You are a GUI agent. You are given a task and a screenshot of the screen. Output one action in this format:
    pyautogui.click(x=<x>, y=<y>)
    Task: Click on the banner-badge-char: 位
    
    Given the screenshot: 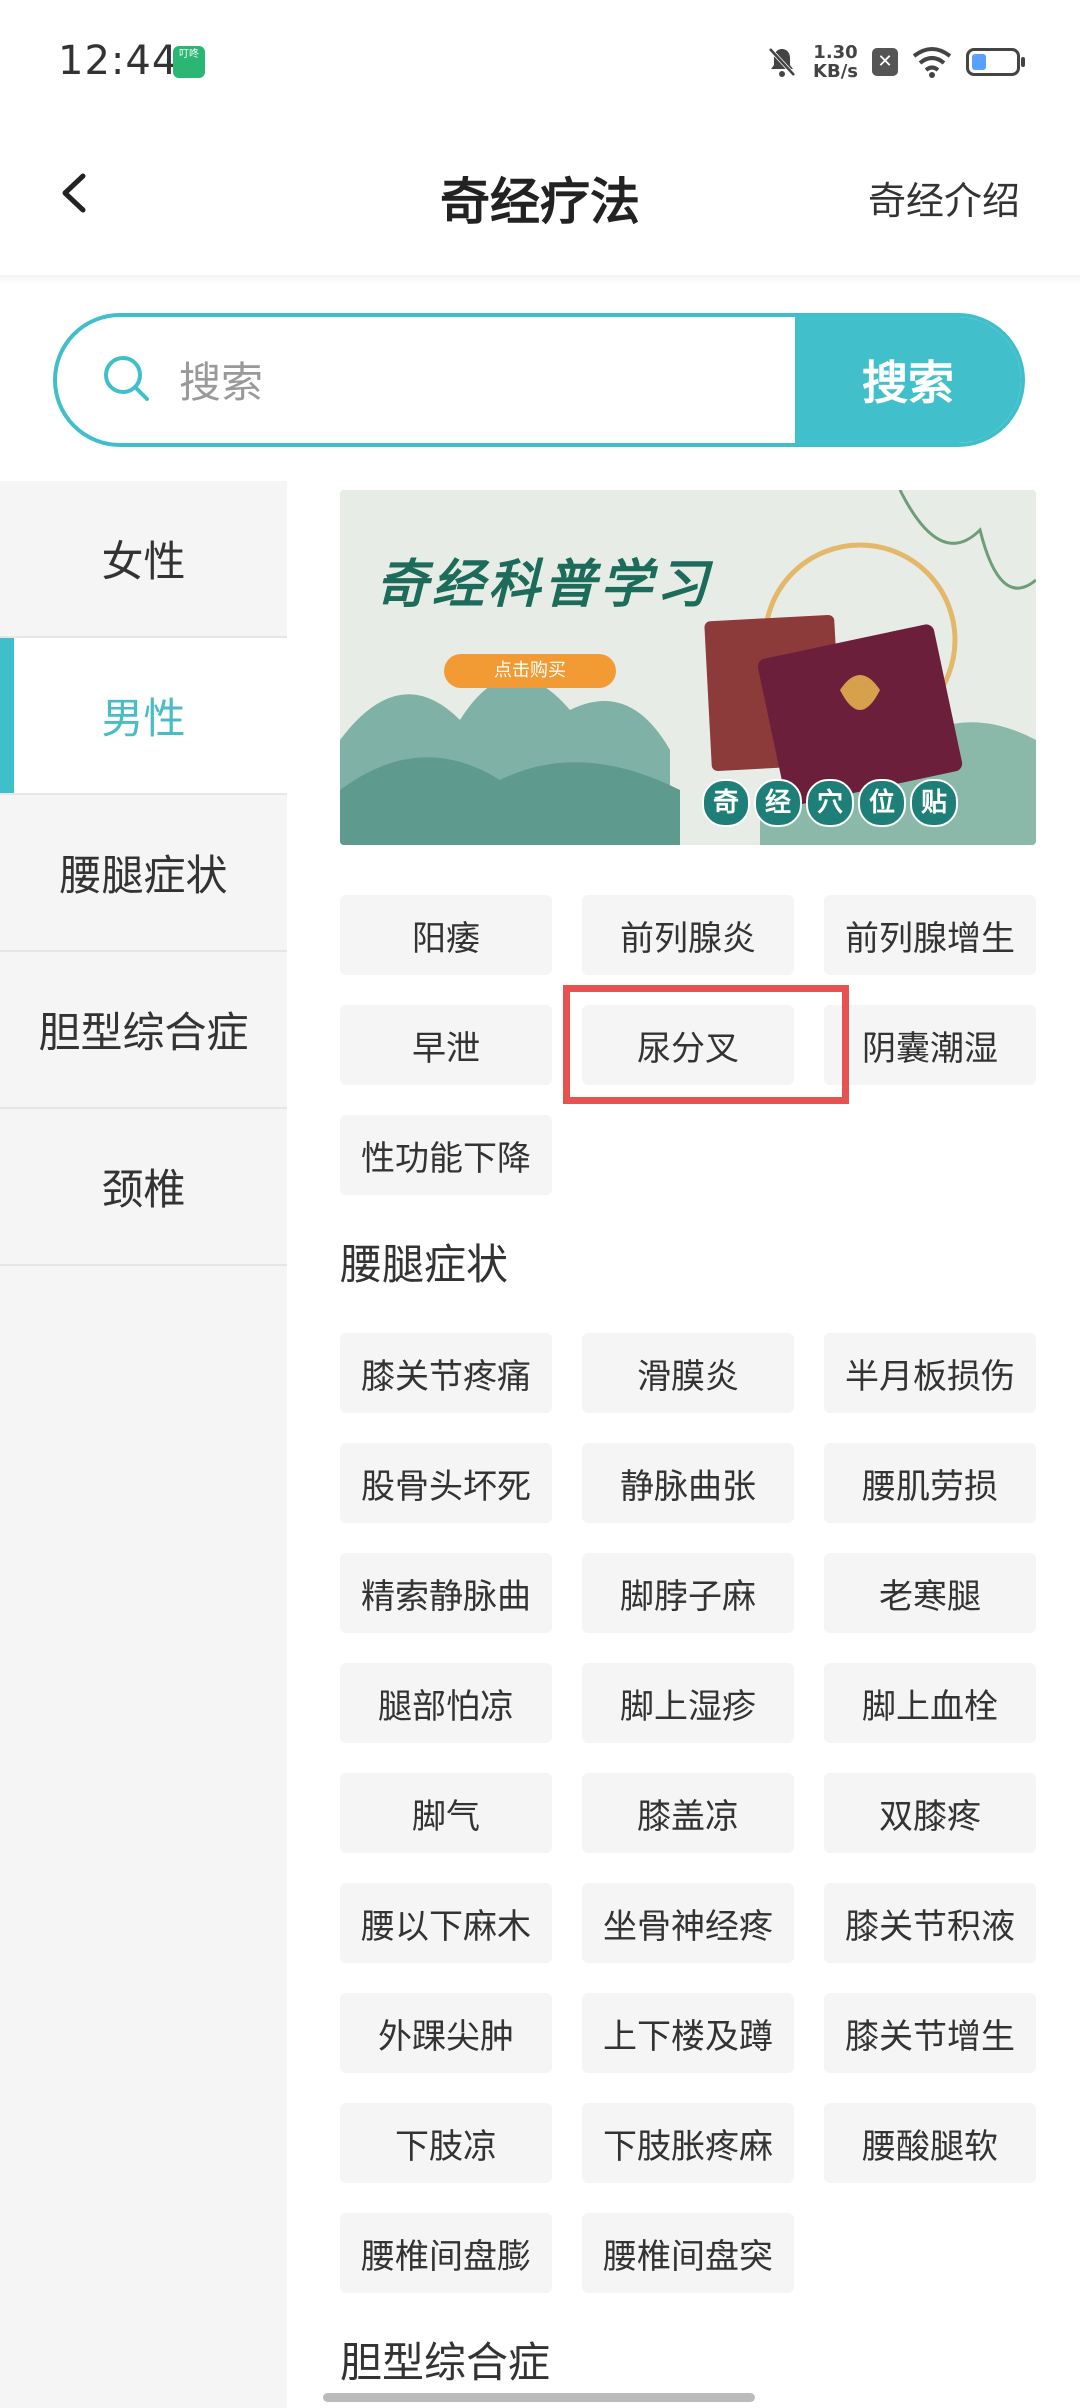 What is the action you would take?
    pyautogui.click(x=882, y=803)
    